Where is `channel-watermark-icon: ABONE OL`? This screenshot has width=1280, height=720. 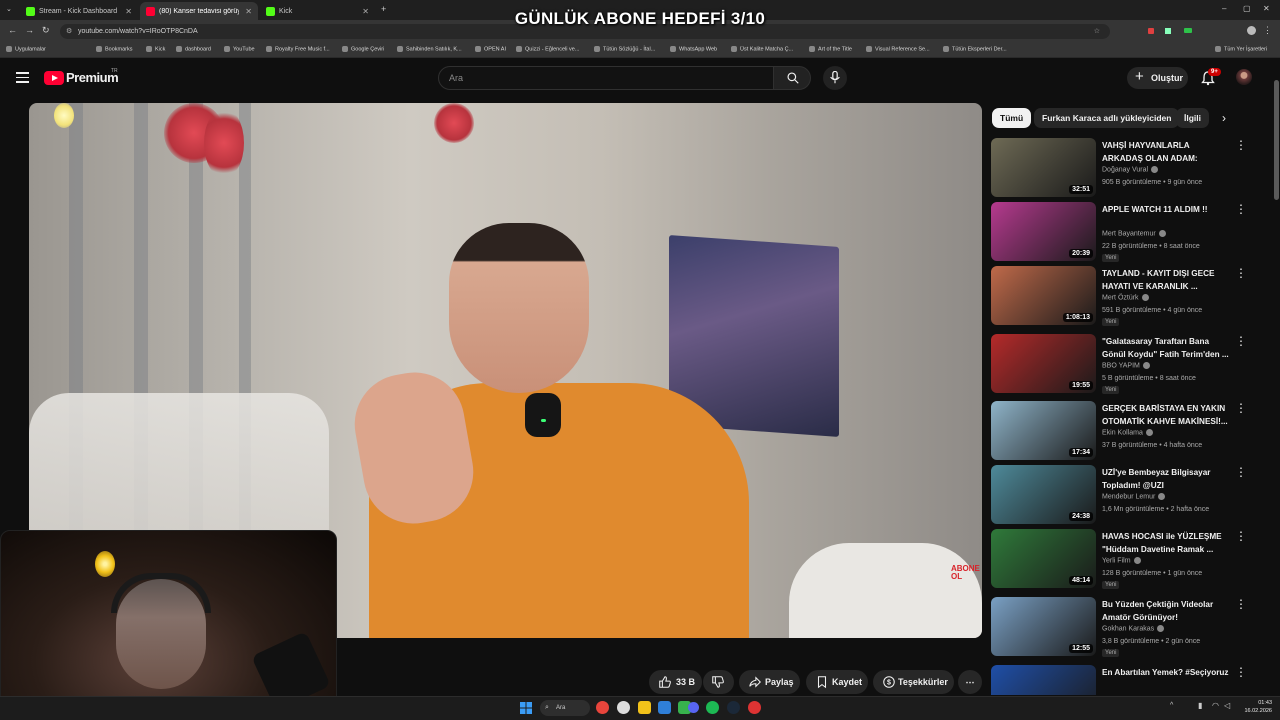 channel-watermark-icon: ABONE OL is located at coordinates (965, 578).